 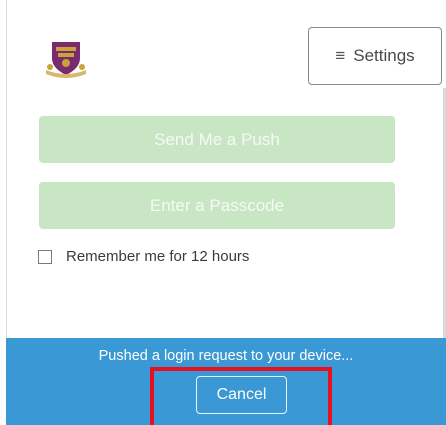 What do you see at coordinates (241, 396) in the screenshot?
I see `highlight-annotation` at bounding box center [241, 396].